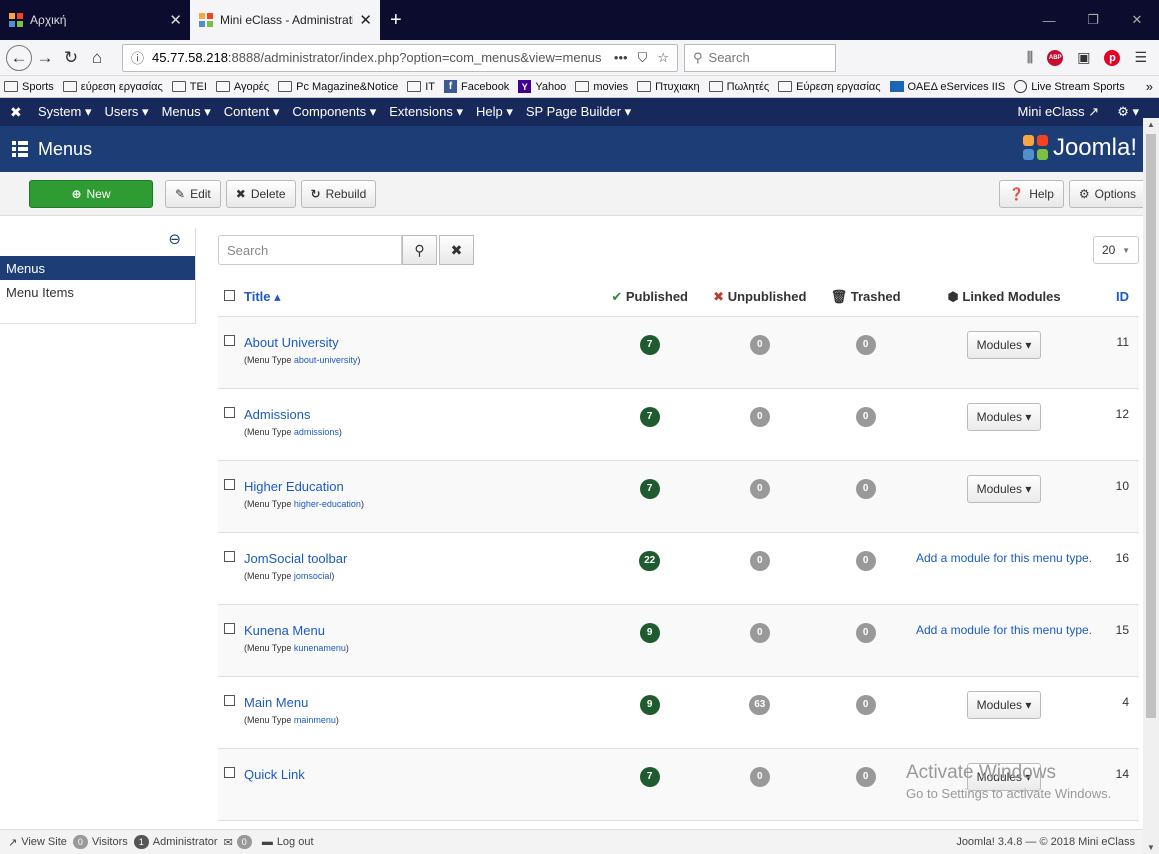  What do you see at coordinates (97, 58) in the screenshot?
I see `home-icon: ⌂` at bounding box center [97, 58].